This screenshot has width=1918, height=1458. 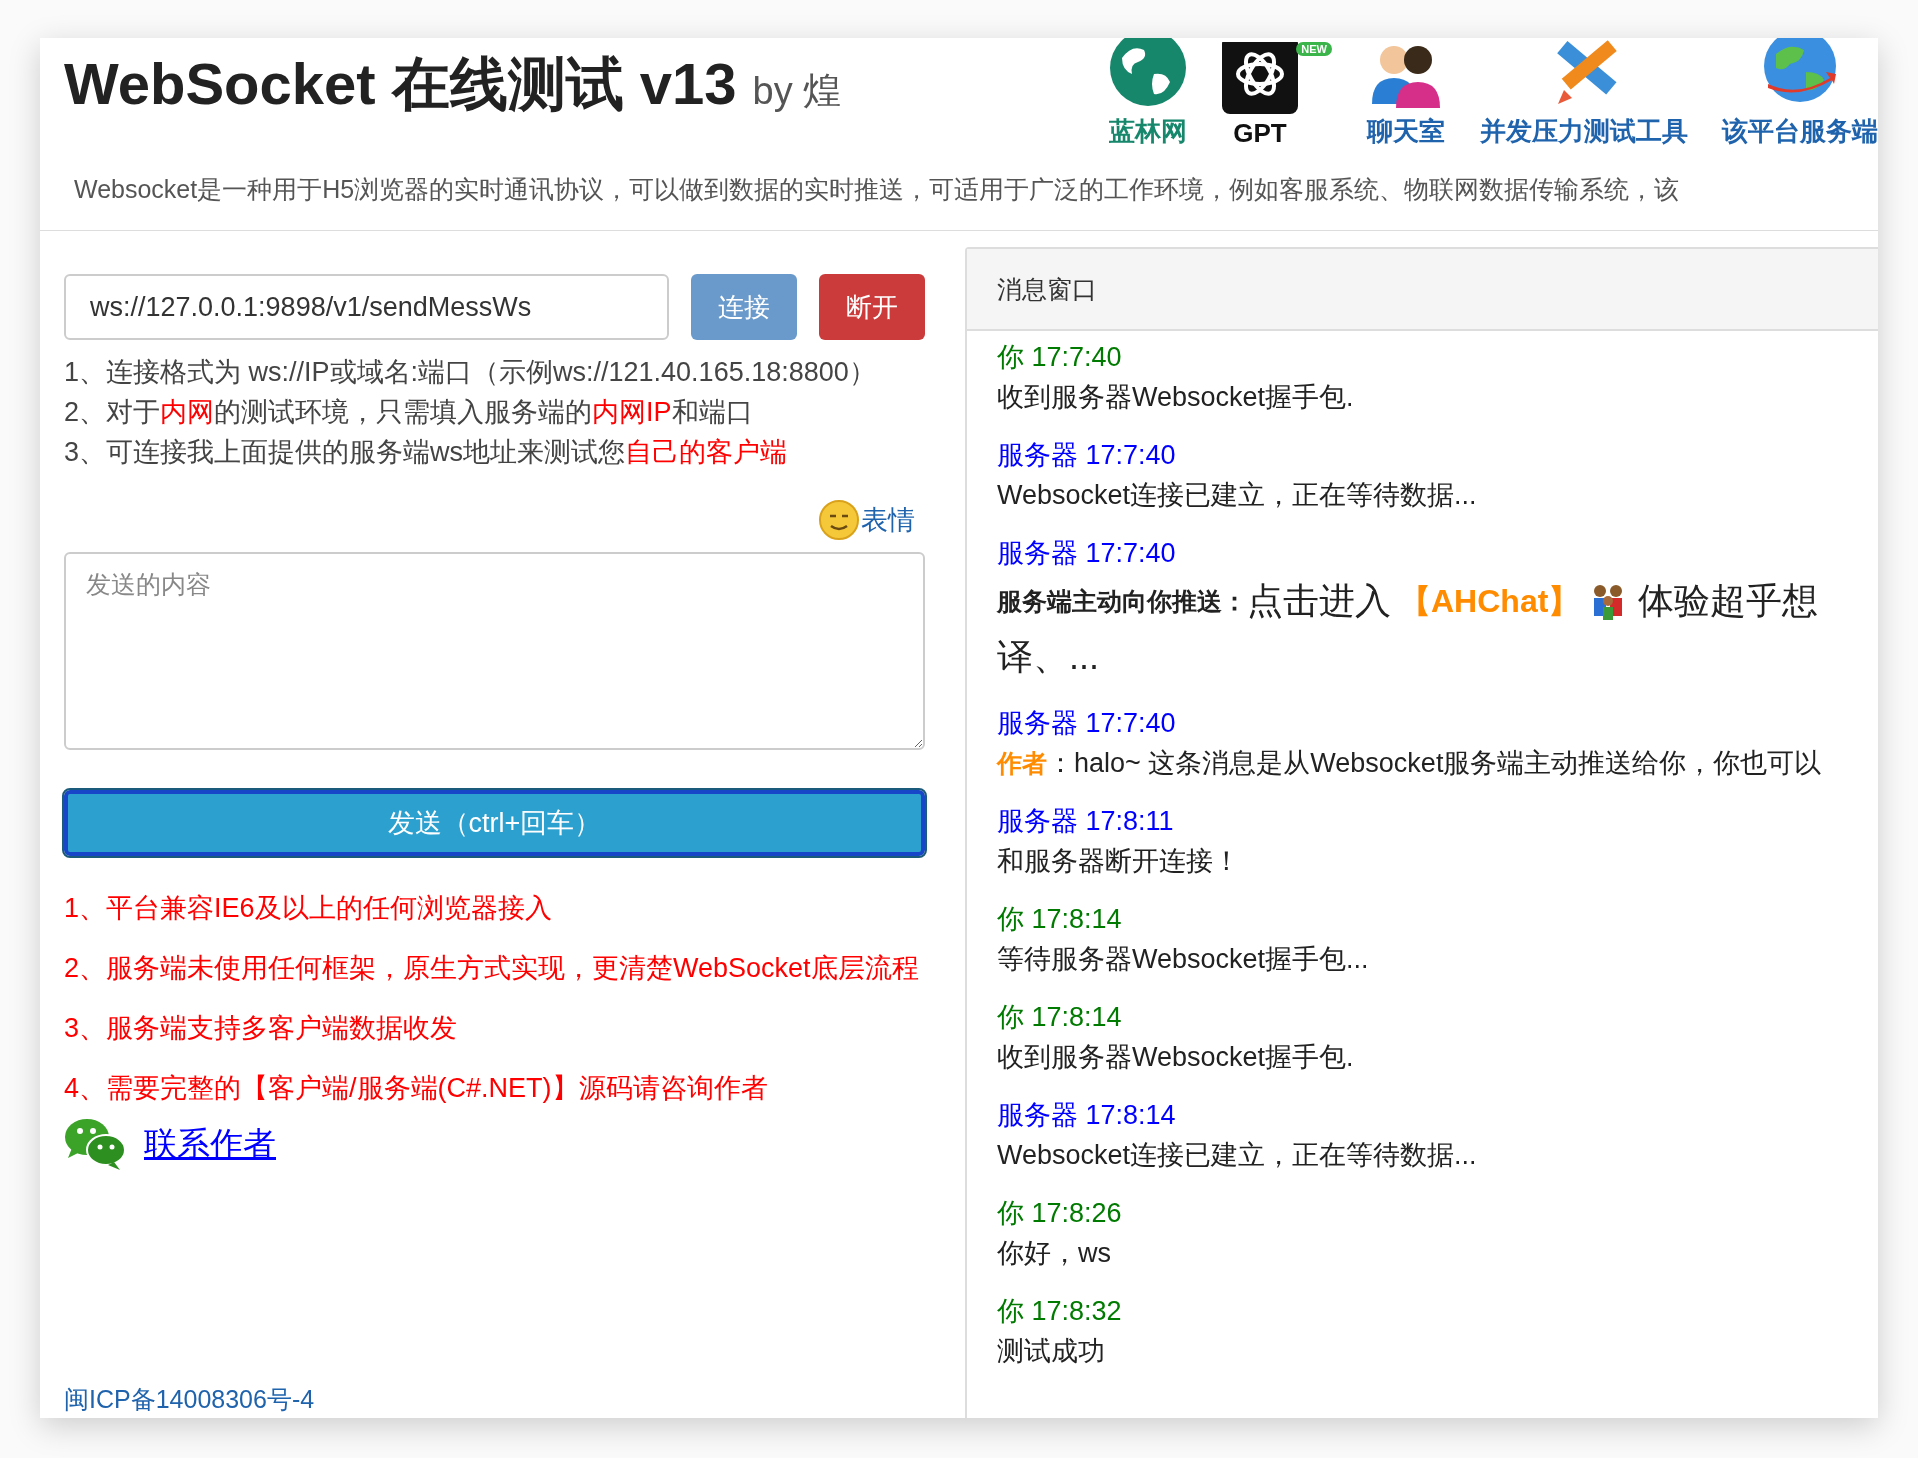 What do you see at coordinates (95, 1144) in the screenshot?
I see `chat-bubbles-icon` at bounding box center [95, 1144].